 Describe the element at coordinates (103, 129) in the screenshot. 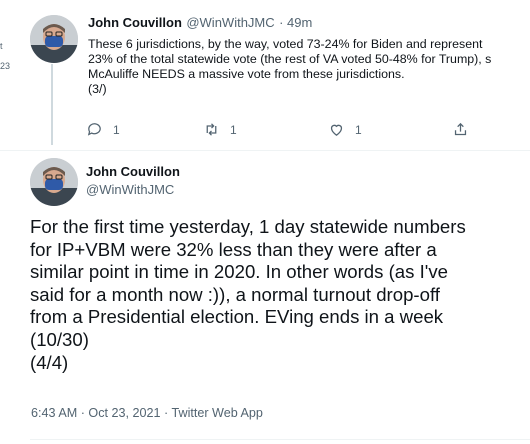

I see `reply-button: 1` at that location.